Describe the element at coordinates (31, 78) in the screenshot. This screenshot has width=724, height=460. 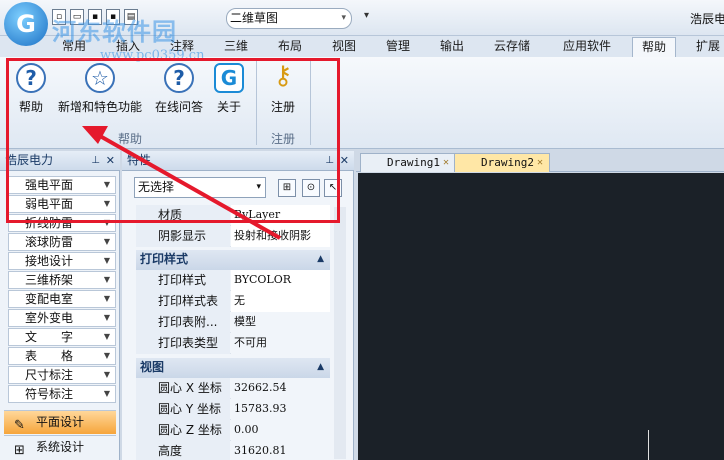
I see `help-icon: ?` at that location.